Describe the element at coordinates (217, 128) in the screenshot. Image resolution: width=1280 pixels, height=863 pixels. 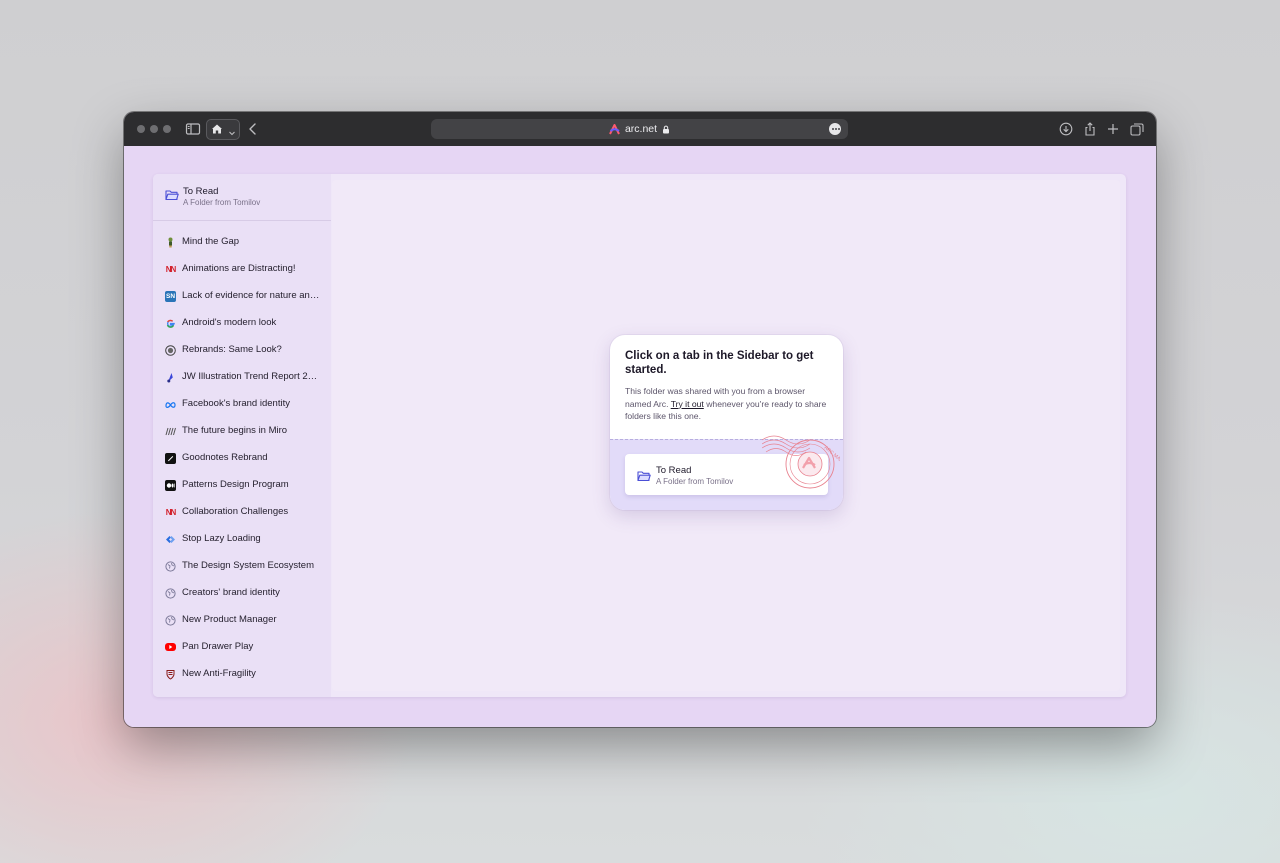
I see `home-icon` at that location.